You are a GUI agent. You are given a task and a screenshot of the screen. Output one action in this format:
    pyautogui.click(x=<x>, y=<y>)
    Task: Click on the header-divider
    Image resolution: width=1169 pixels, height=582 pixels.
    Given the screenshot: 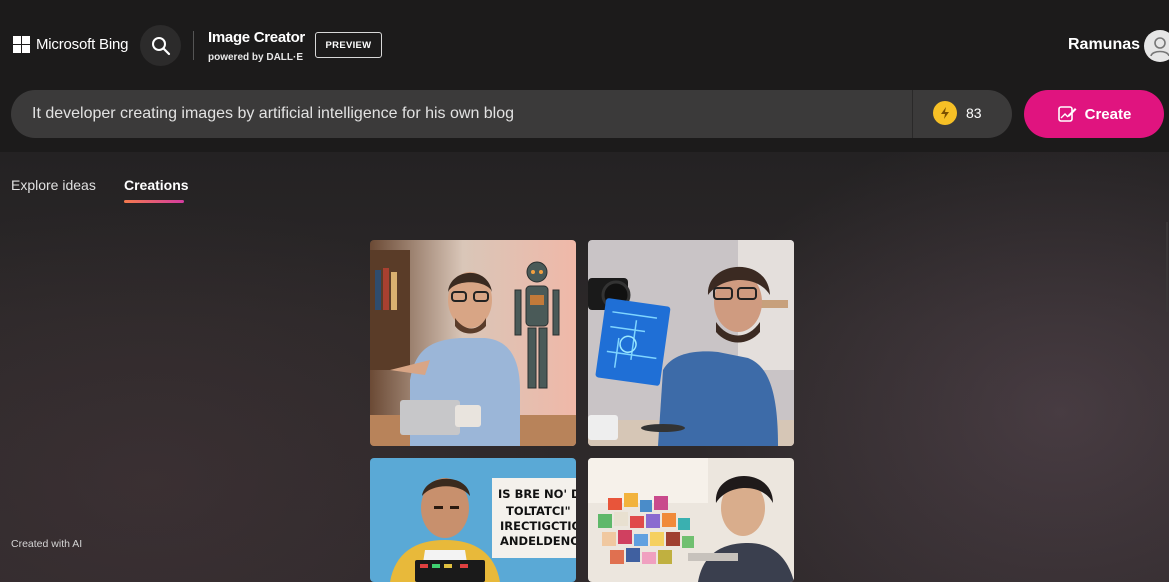 What is the action you would take?
    pyautogui.click(x=193, y=45)
    